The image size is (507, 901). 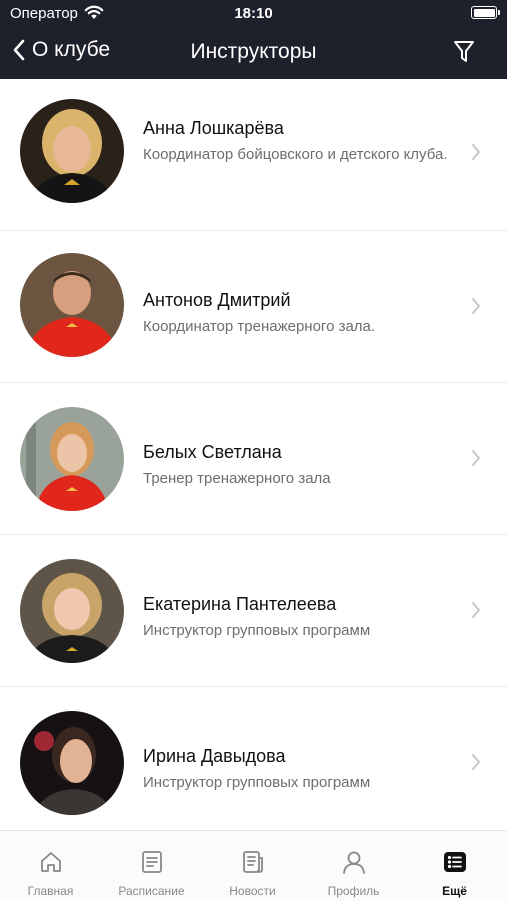 I want to click on tab-more: Ещё, so click(x=454, y=866).